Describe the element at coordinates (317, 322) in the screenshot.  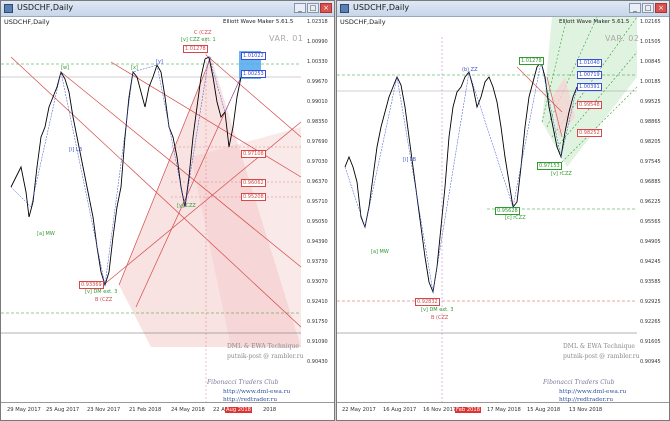
I see `price-tick: 0.91750` at that location.